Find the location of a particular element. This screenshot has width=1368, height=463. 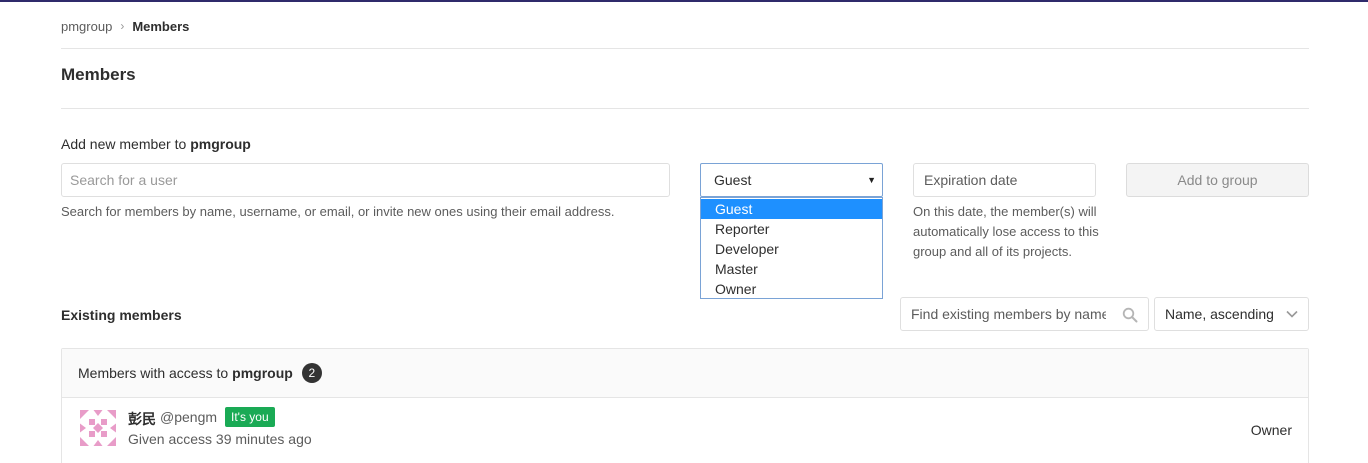

expiration-date-input is located at coordinates (1004, 180).